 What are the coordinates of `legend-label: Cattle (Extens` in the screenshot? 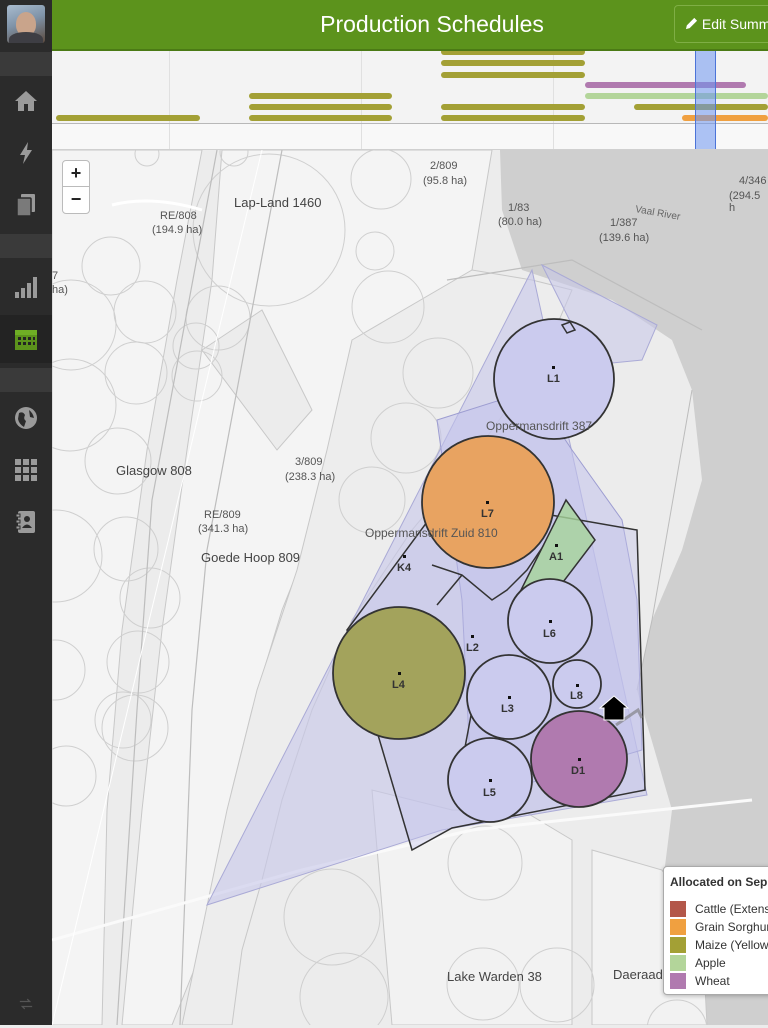 It's located at (731, 909).